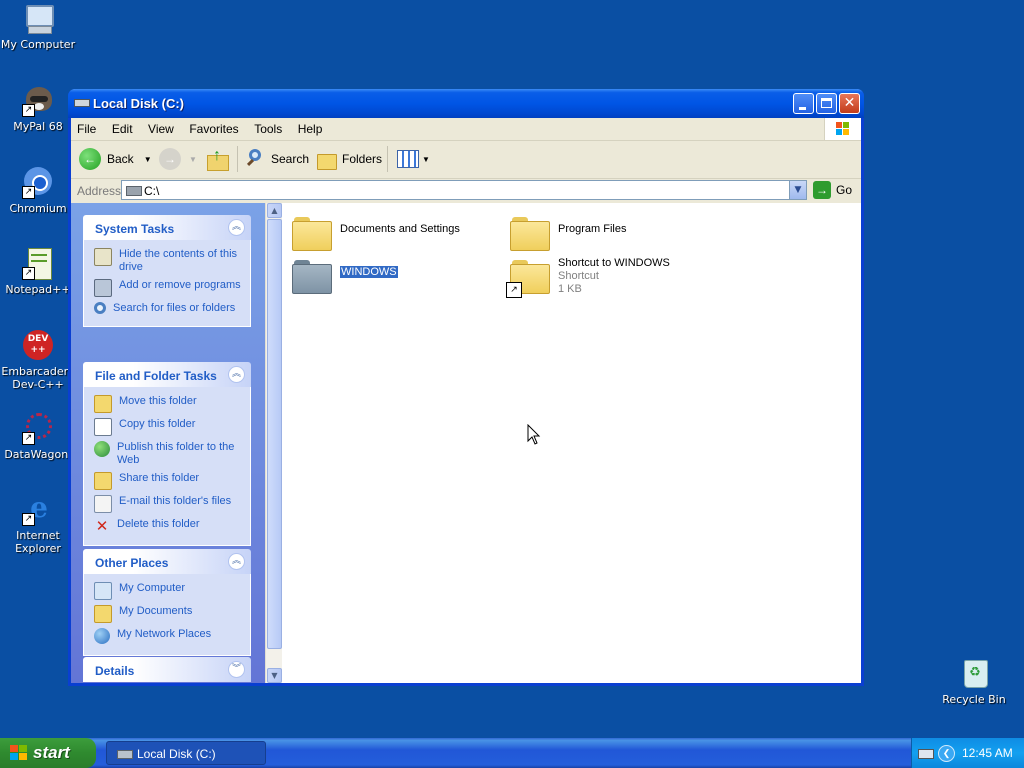 The height and width of the screenshot is (768, 1024). What do you see at coordinates (802, 108) in the screenshot?
I see `minimize-icon` at bounding box center [802, 108].